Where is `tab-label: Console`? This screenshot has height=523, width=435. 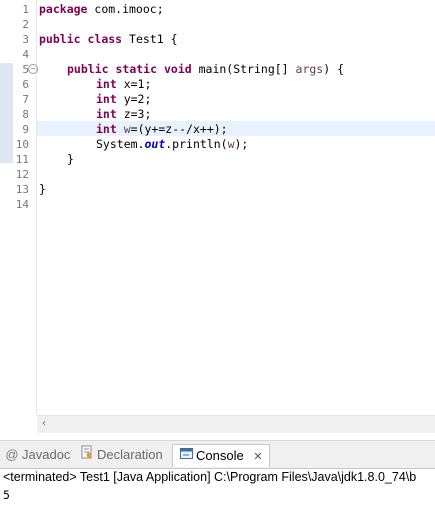
tab-label: Console is located at coordinates (220, 455).